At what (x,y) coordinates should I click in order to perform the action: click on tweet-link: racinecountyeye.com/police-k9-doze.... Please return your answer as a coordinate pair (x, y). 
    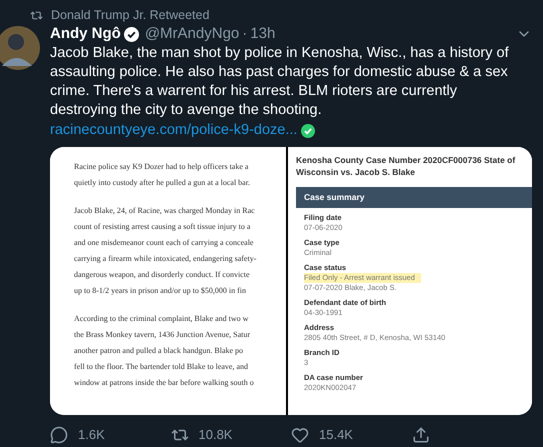
    Looking at the image, I should click on (174, 131).